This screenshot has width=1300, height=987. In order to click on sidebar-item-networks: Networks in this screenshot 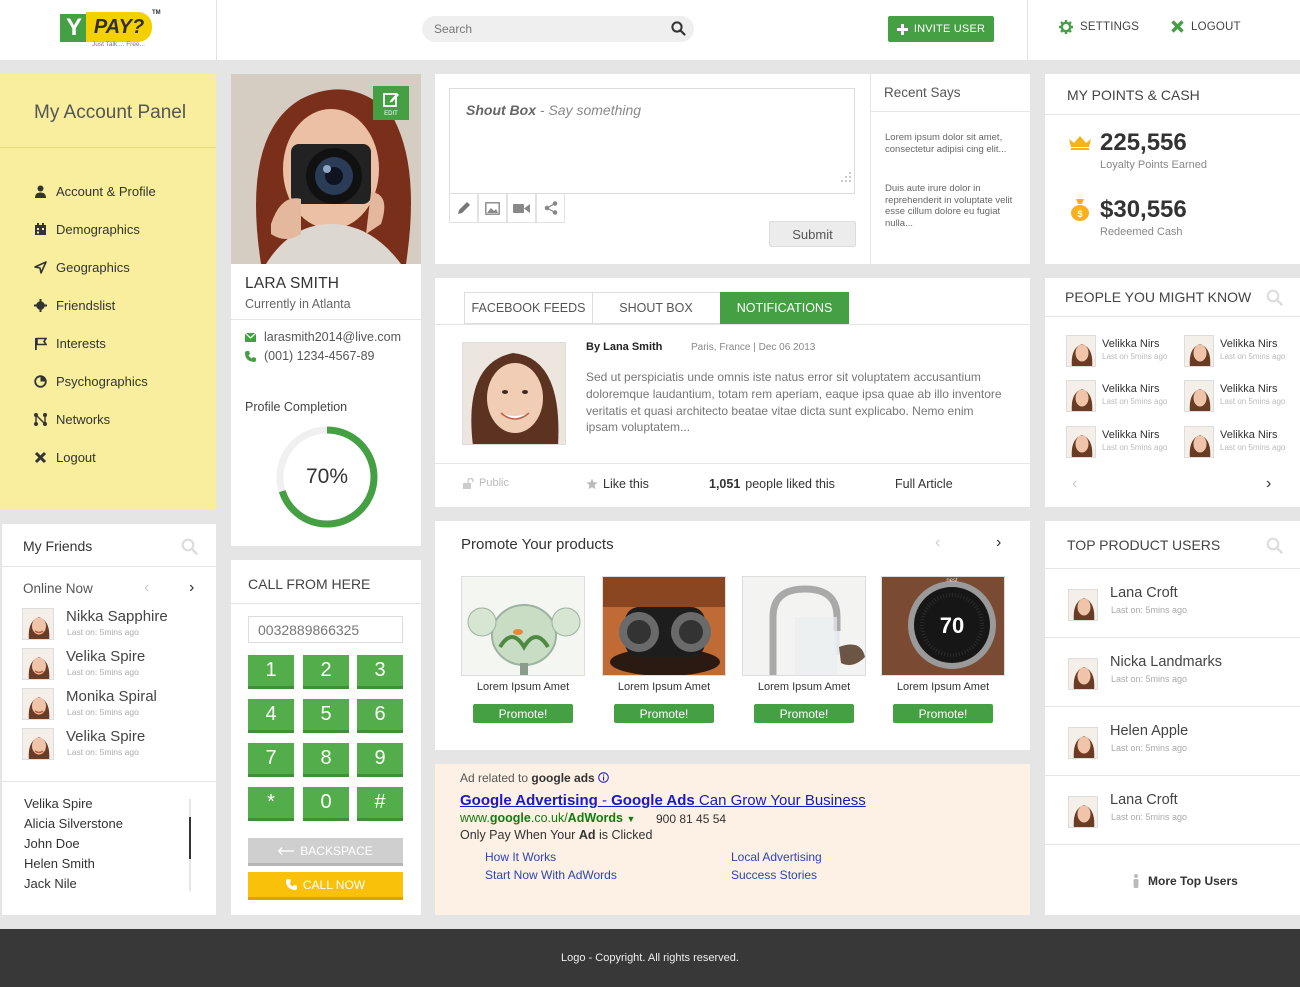, I will do `click(72, 419)`.